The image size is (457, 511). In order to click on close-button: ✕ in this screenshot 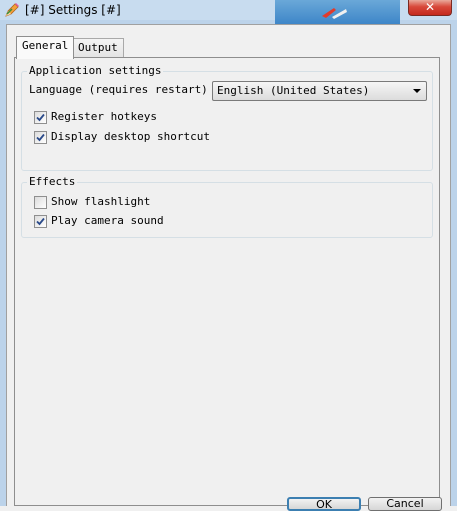, I will do `click(430, 8)`.